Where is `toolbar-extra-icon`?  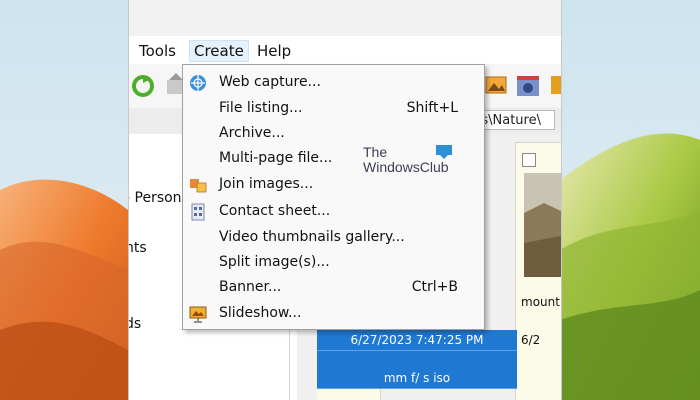 toolbar-extra-icon is located at coordinates (555, 85).